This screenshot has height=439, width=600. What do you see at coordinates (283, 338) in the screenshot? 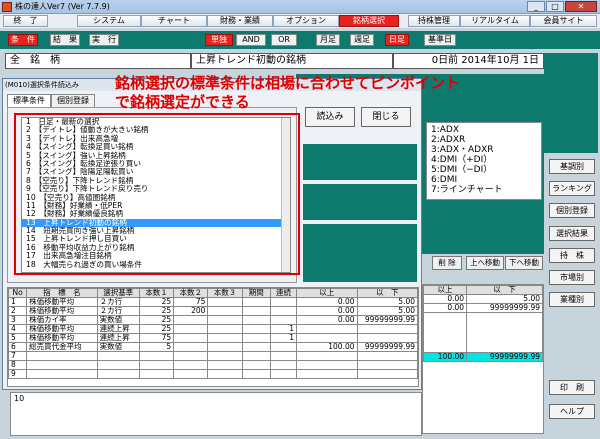
I see `table-cell: 1` at bounding box center [283, 338].